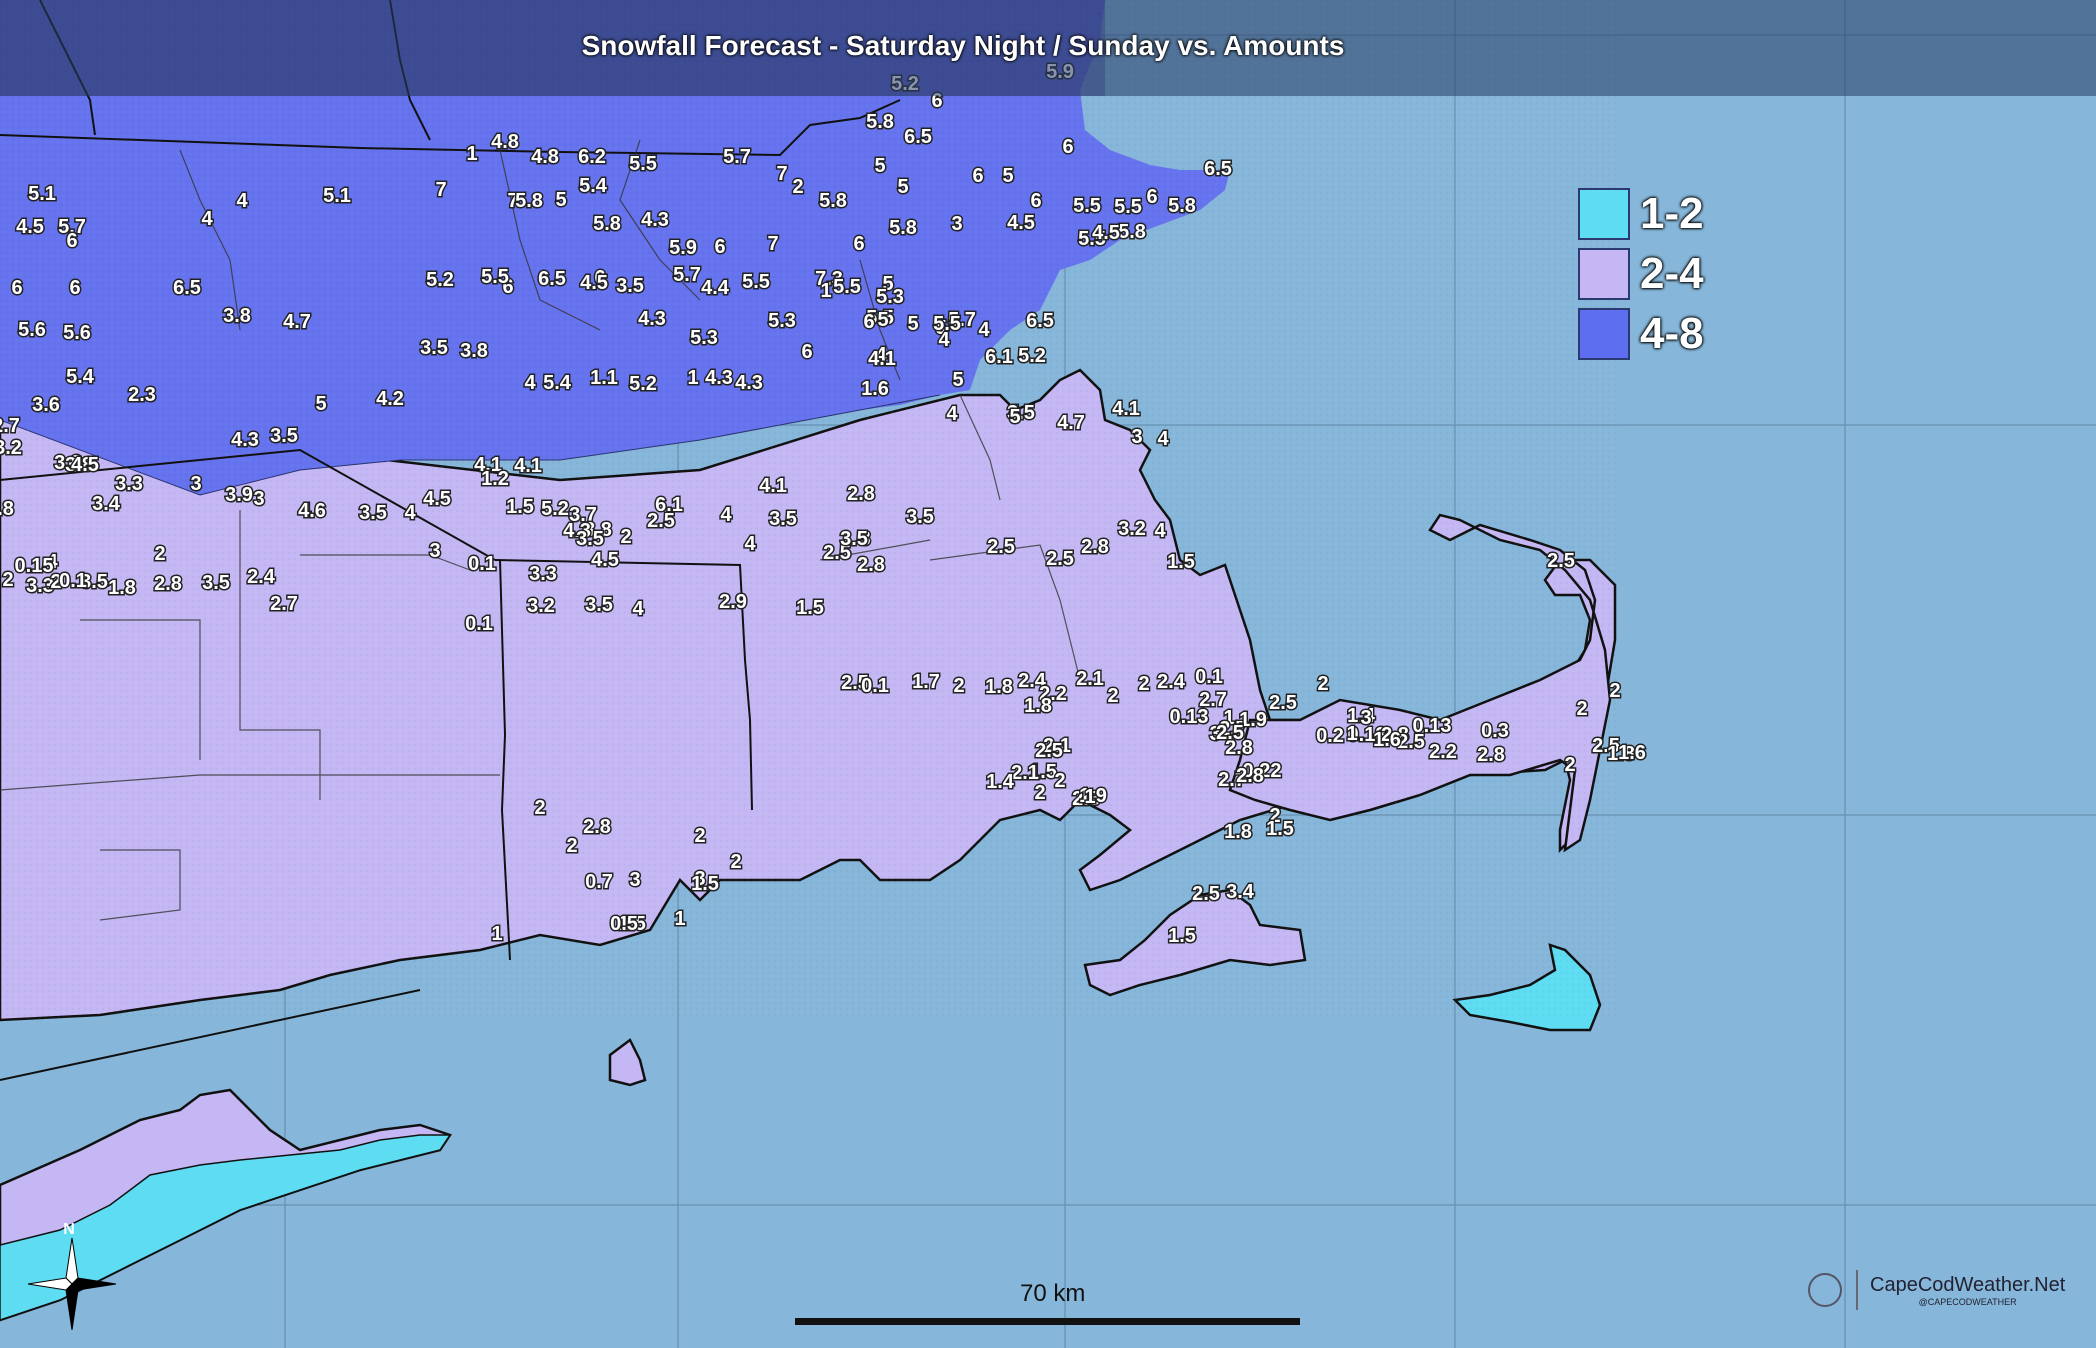 The width and height of the screenshot is (2096, 1348). What do you see at coordinates (999, 687) in the screenshot?
I see `observation-label: 1.8` at bounding box center [999, 687].